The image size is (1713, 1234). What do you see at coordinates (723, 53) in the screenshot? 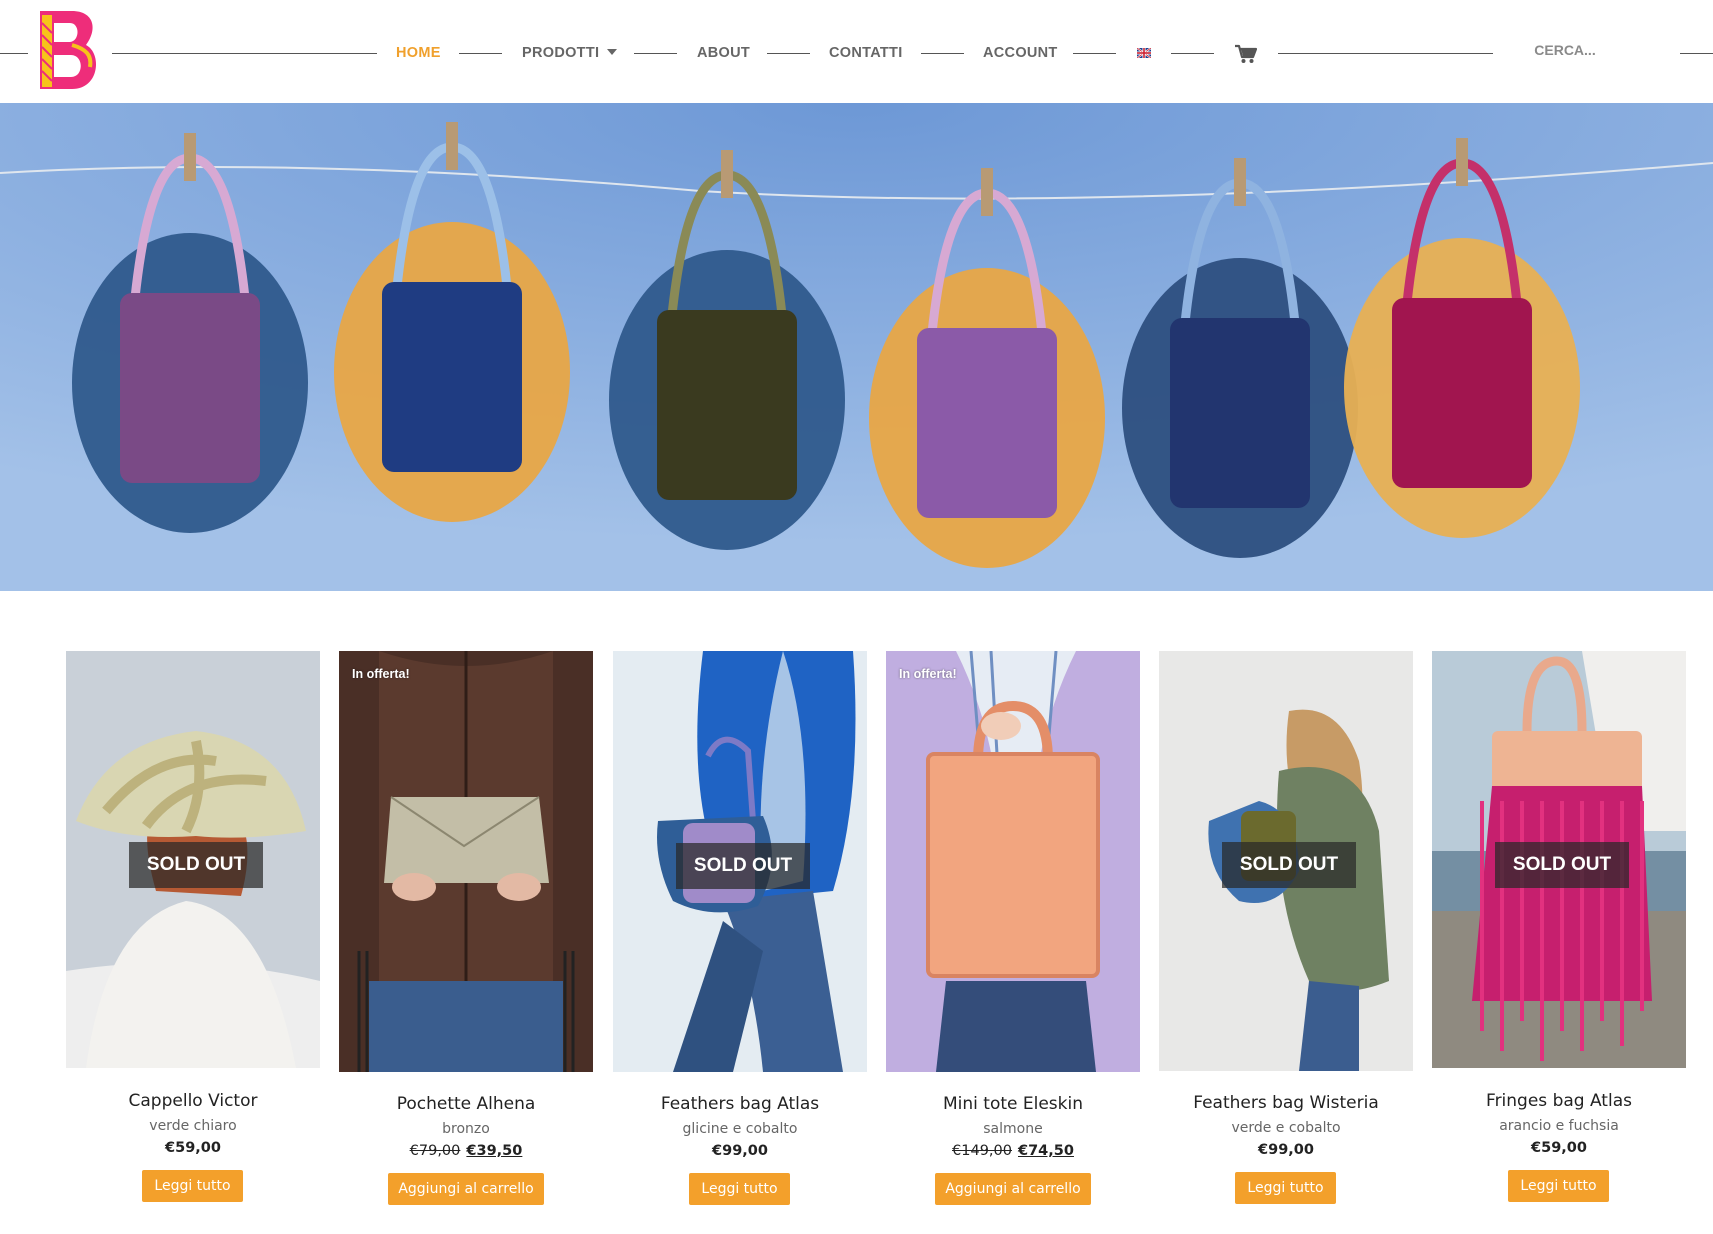
I see `nav-about: ABOUT` at bounding box center [723, 53].